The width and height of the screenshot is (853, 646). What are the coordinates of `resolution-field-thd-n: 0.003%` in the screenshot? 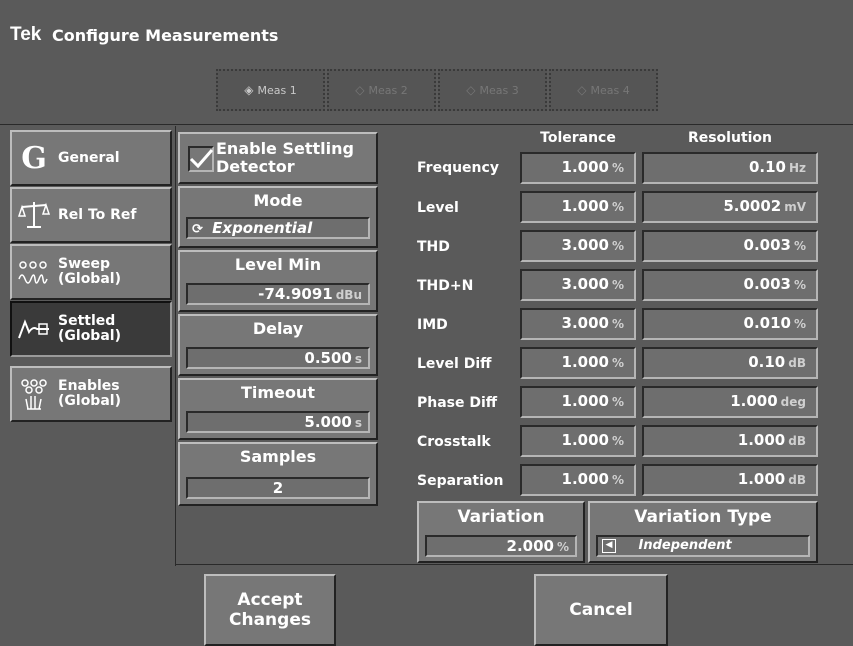 It's located at (730, 285).